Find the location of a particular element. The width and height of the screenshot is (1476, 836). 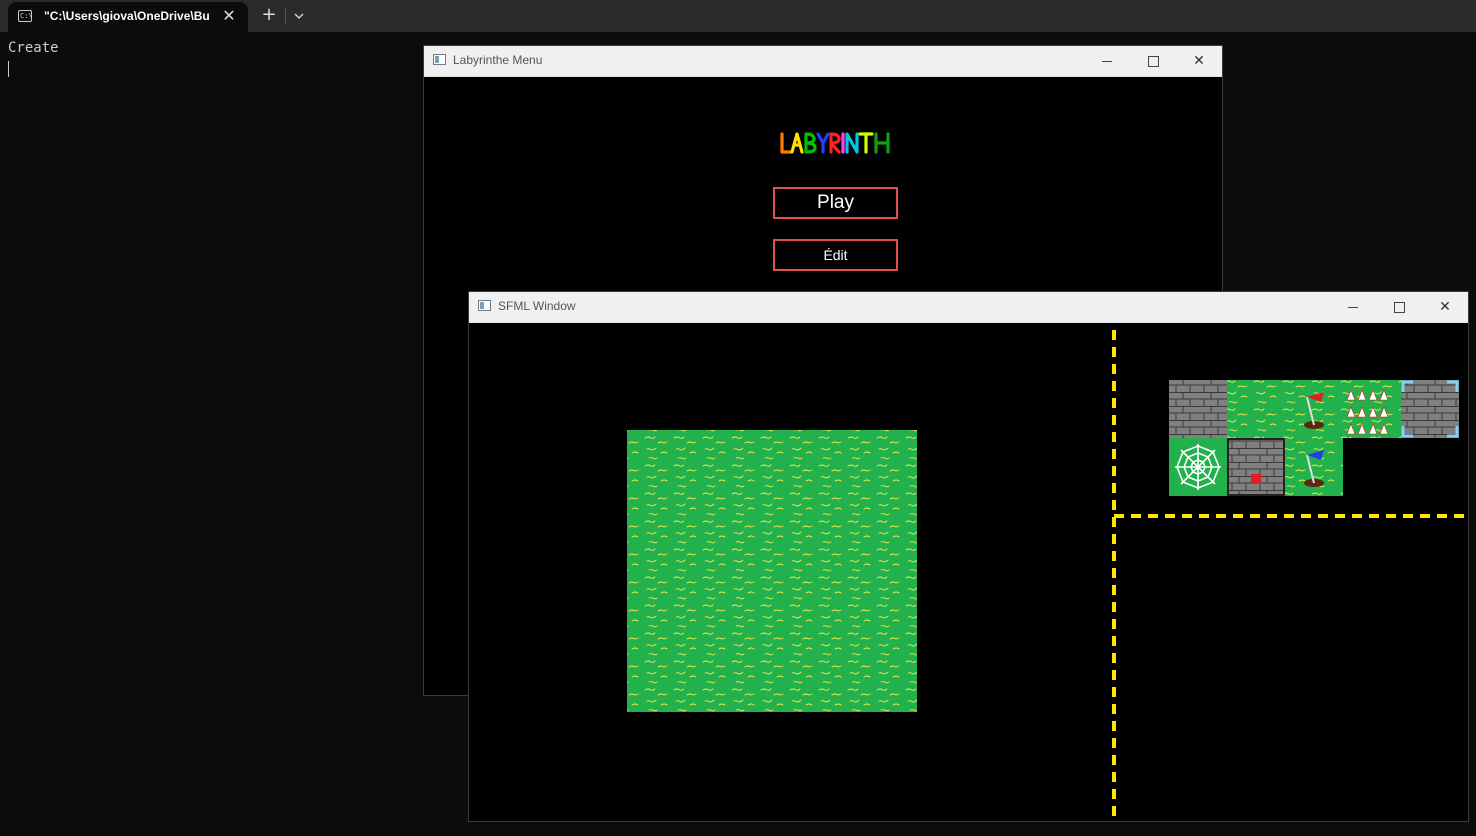

palette-tile-wall is located at coordinates (1198, 409).